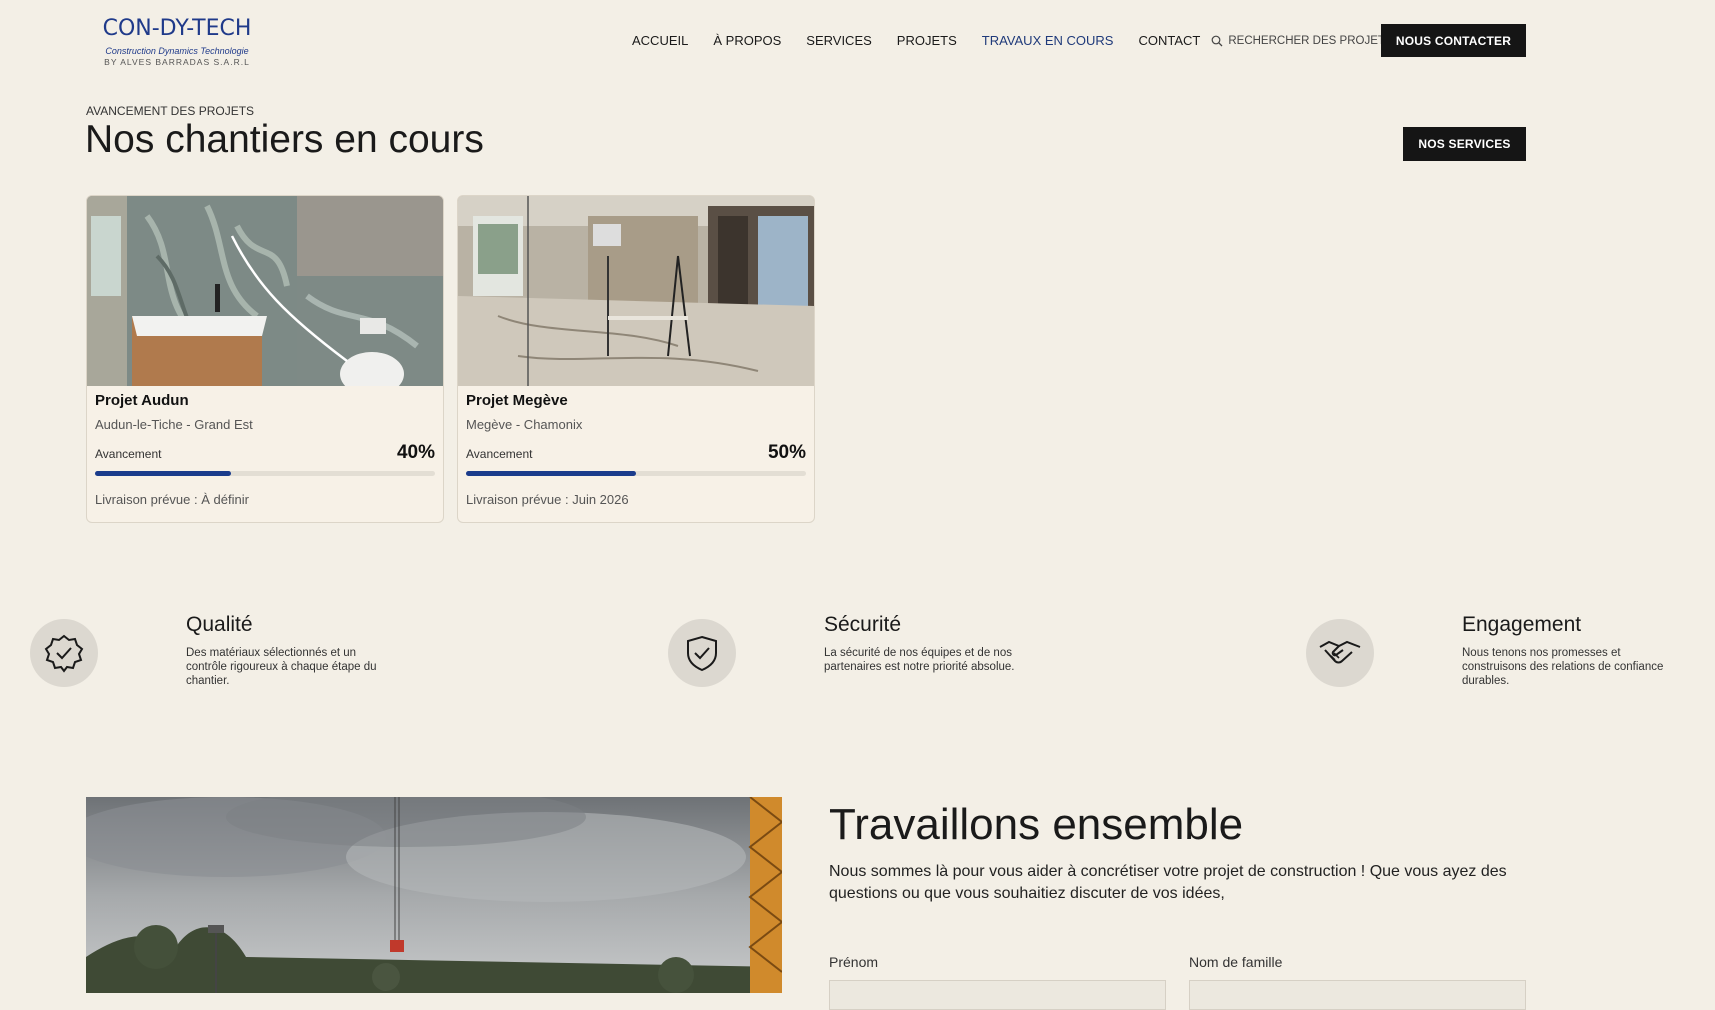 The width and height of the screenshot is (1715, 1010). I want to click on search-label: RECHERCHER DES PROJETS, so click(1310, 40).